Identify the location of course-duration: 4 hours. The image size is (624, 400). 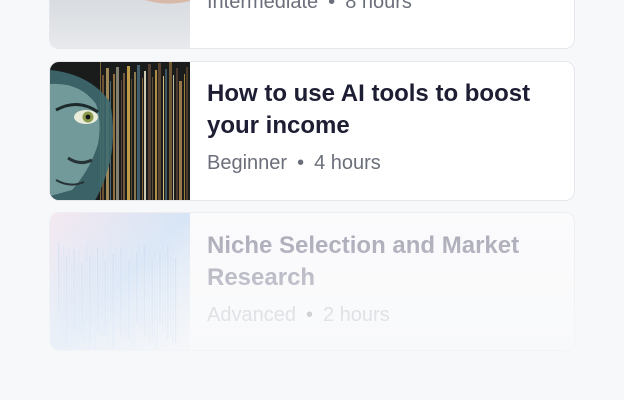
(347, 163).